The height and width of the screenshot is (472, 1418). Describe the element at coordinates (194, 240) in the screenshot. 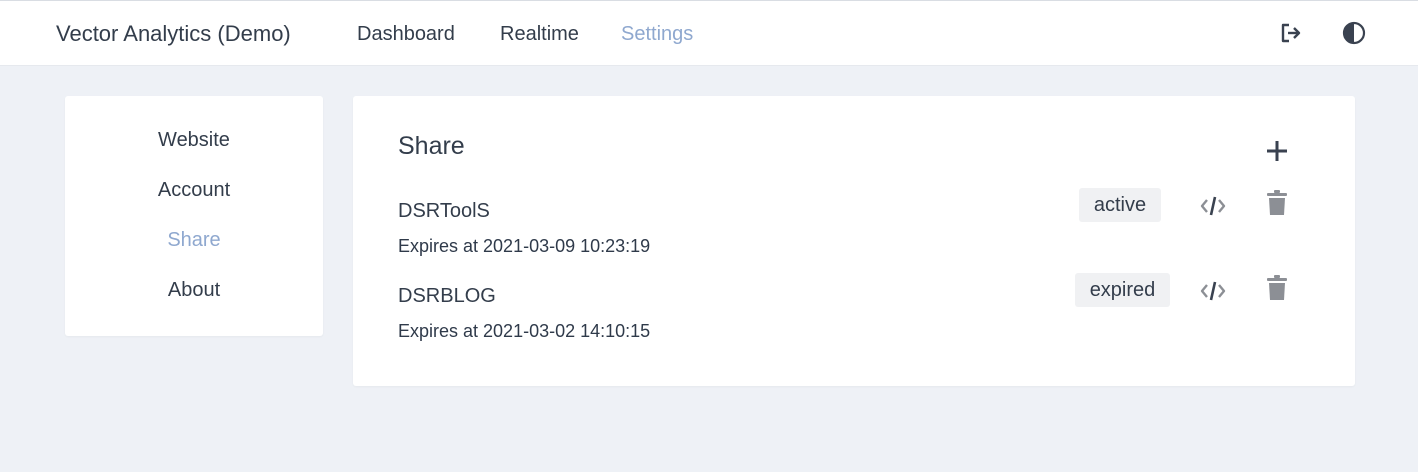

I see `sidebar-item-share: Share` at that location.